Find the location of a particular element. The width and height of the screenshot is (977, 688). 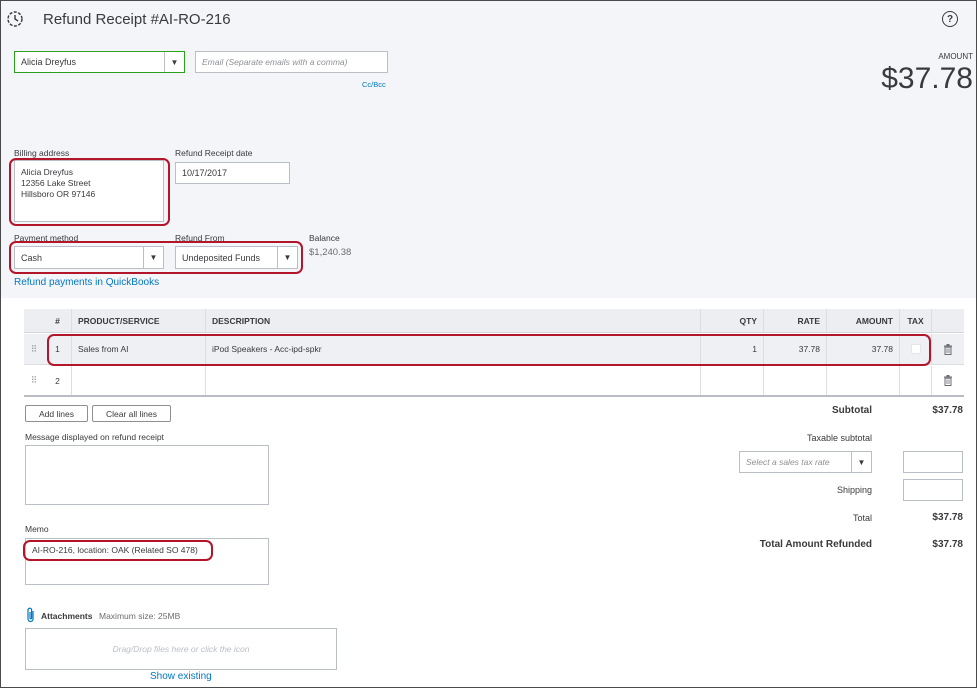

header-rate: RATE is located at coordinates (795, 320).